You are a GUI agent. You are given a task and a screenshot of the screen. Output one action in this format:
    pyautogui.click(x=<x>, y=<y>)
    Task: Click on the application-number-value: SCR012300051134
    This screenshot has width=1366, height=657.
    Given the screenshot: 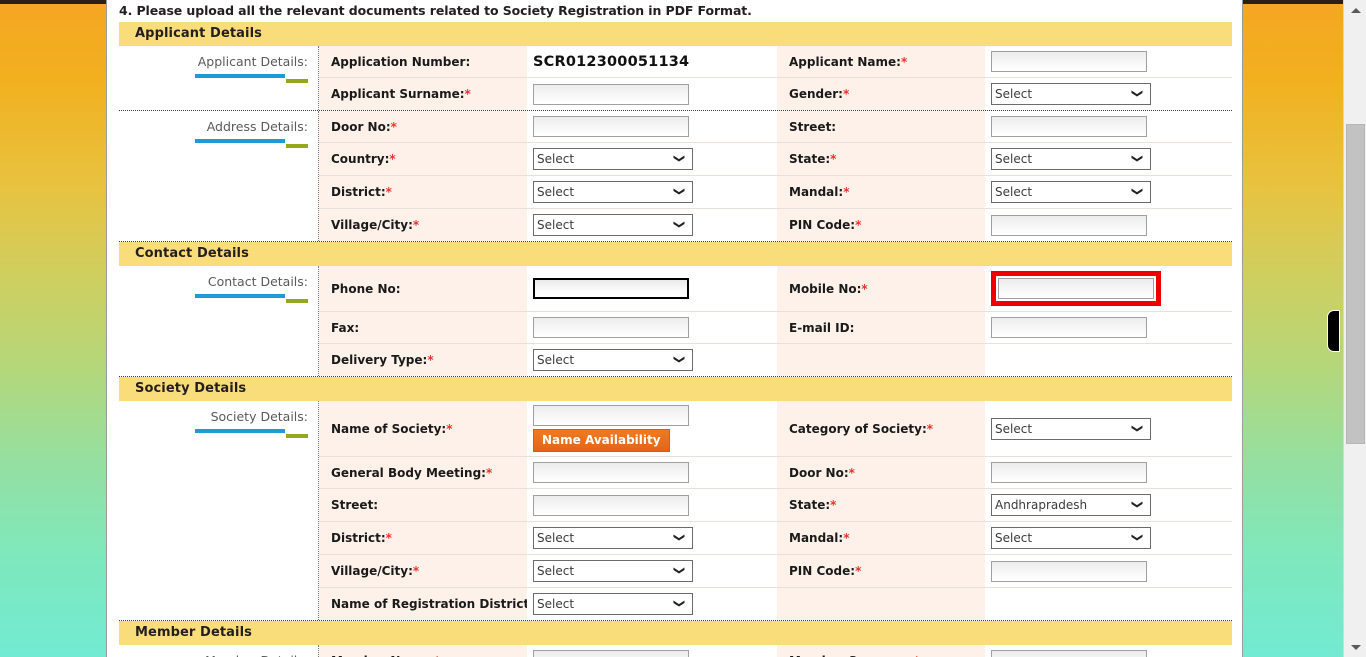 What is the action you would take?
    pyautogui.click(x=611, y=61)
    